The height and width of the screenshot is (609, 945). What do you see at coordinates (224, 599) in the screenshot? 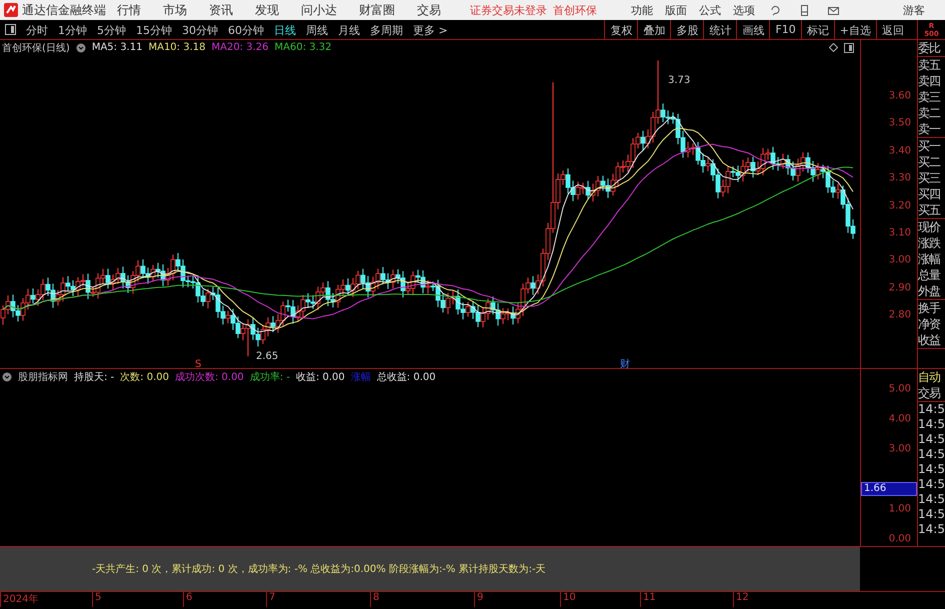
I see `date-axis-label: 6` at bounding box center [224, 599].